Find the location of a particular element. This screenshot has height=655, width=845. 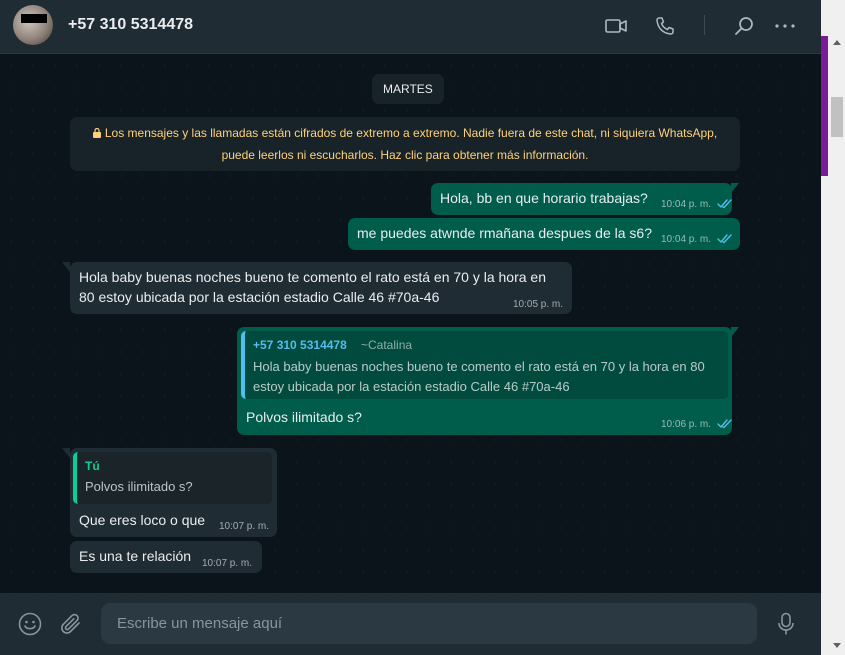

message-text: Que eres loco o que is located at coordinates (142, 520).